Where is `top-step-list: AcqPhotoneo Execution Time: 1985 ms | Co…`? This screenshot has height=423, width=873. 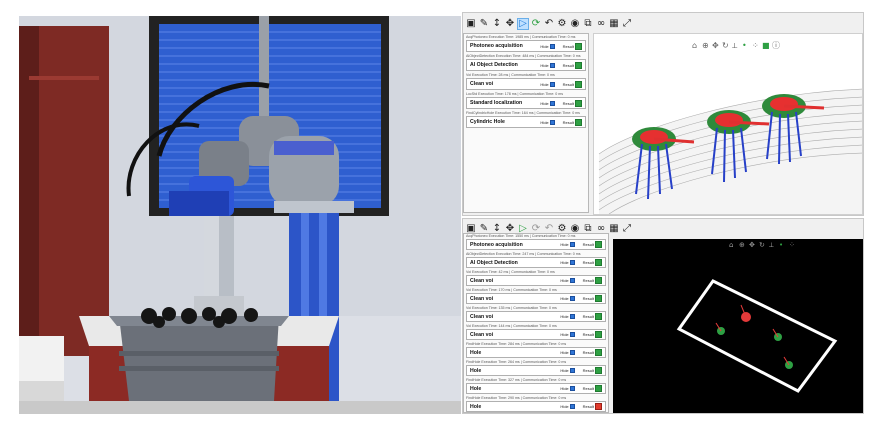 top-step-list: AcqPhotoneo Execution Time: 1985 ms | Co… is located at coordinates (526, 123).